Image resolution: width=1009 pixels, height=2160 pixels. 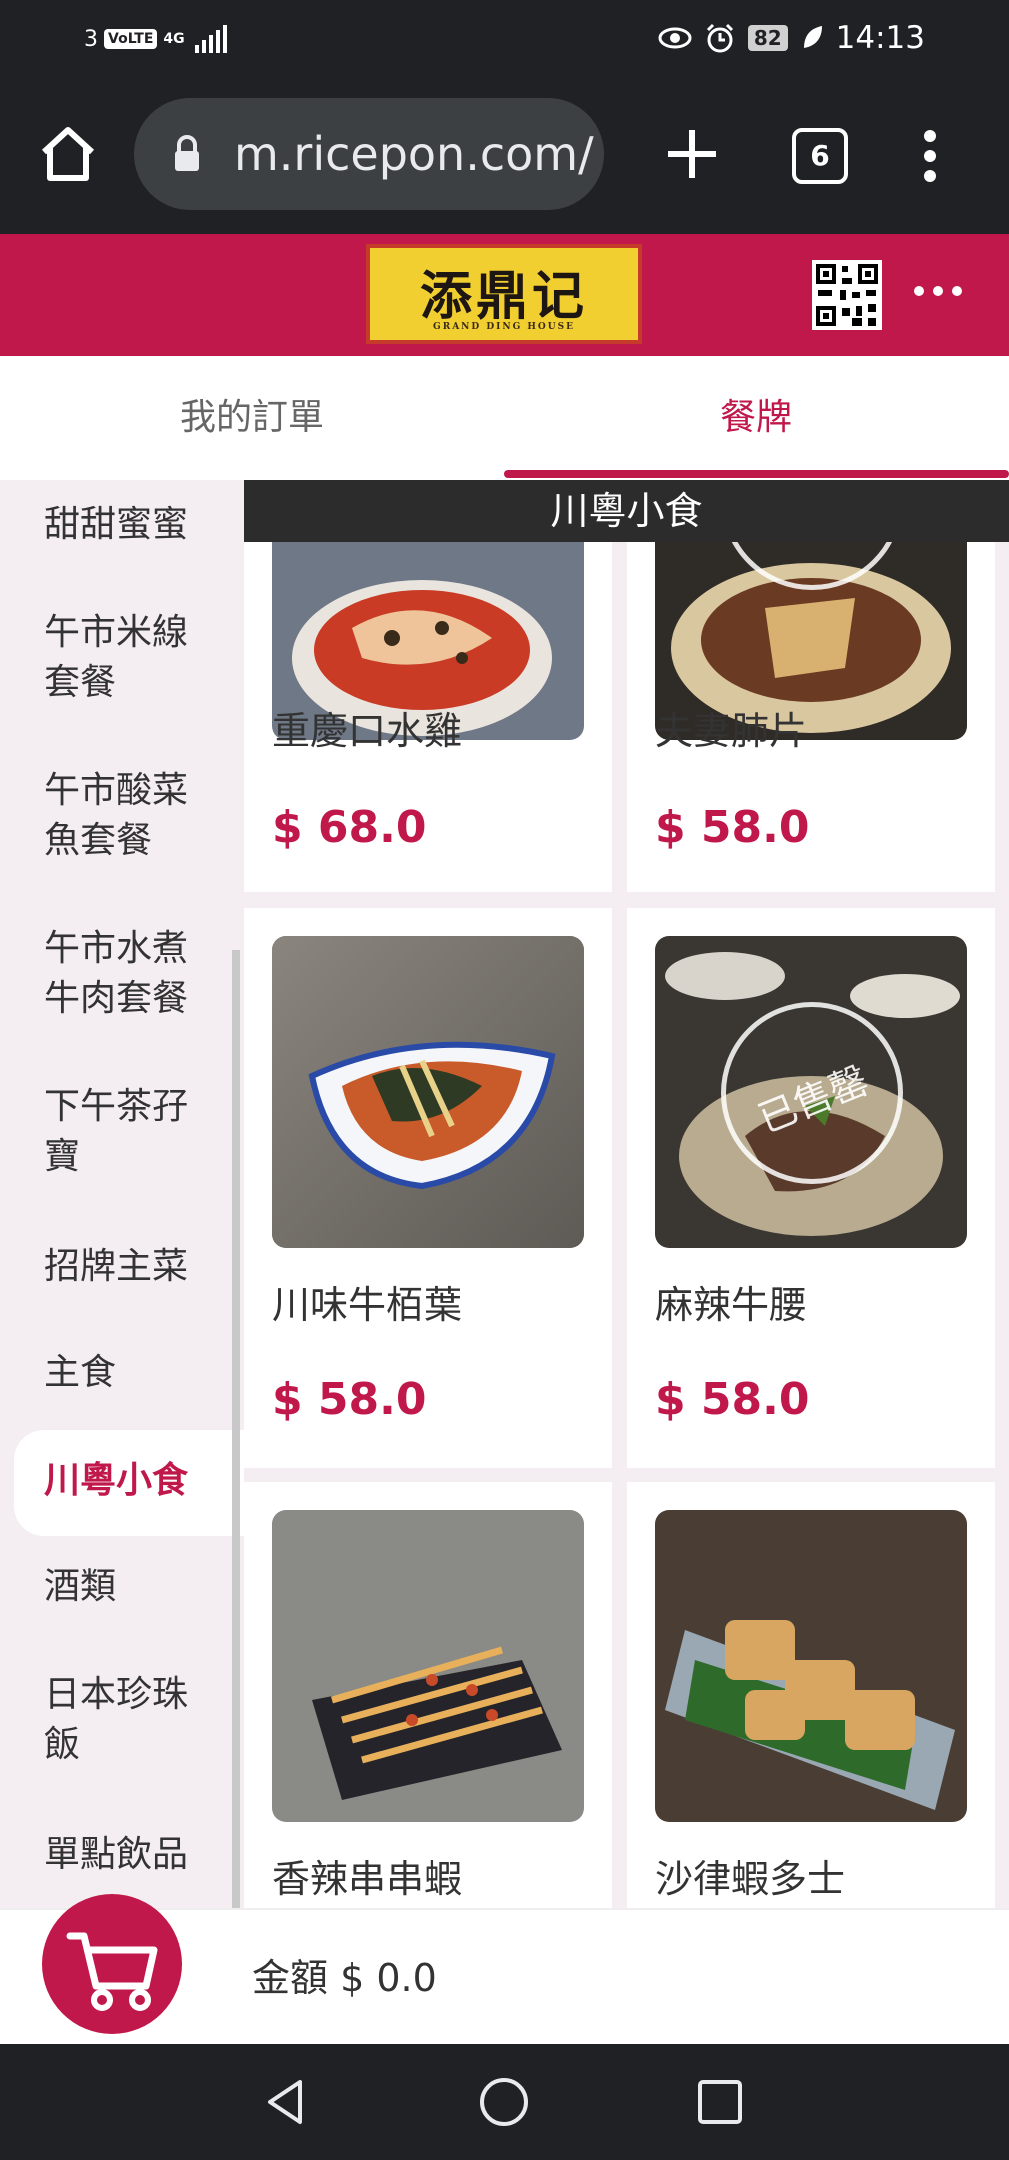 I want to click on restaurant-logo: 添鼎记 GRAND DING HOUSE, so click(x=504, y=294).